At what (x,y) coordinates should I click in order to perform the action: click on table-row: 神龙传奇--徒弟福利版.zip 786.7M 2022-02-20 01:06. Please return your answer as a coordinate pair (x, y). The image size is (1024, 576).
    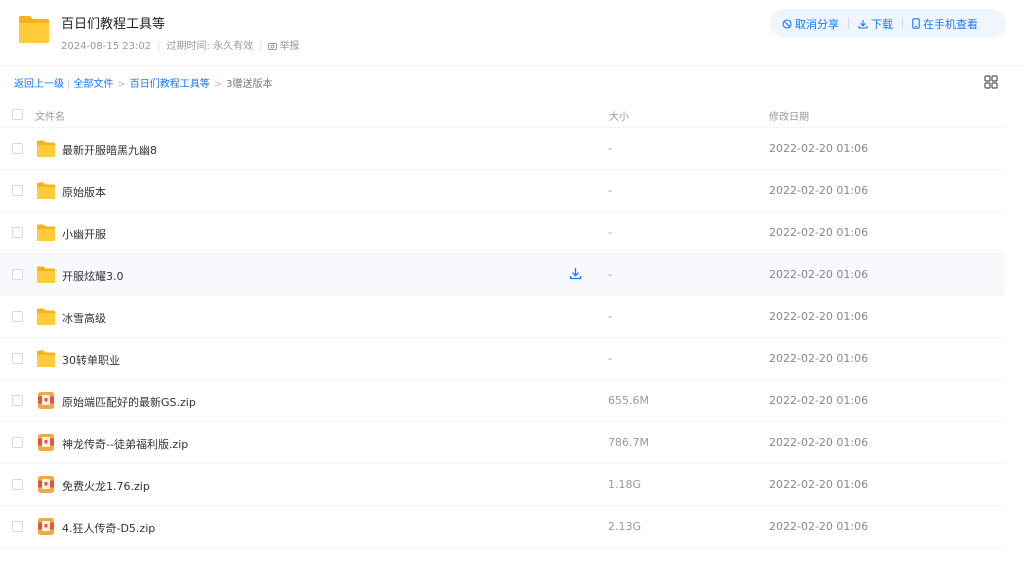
    Looking at the image, I should click on (502, 443).